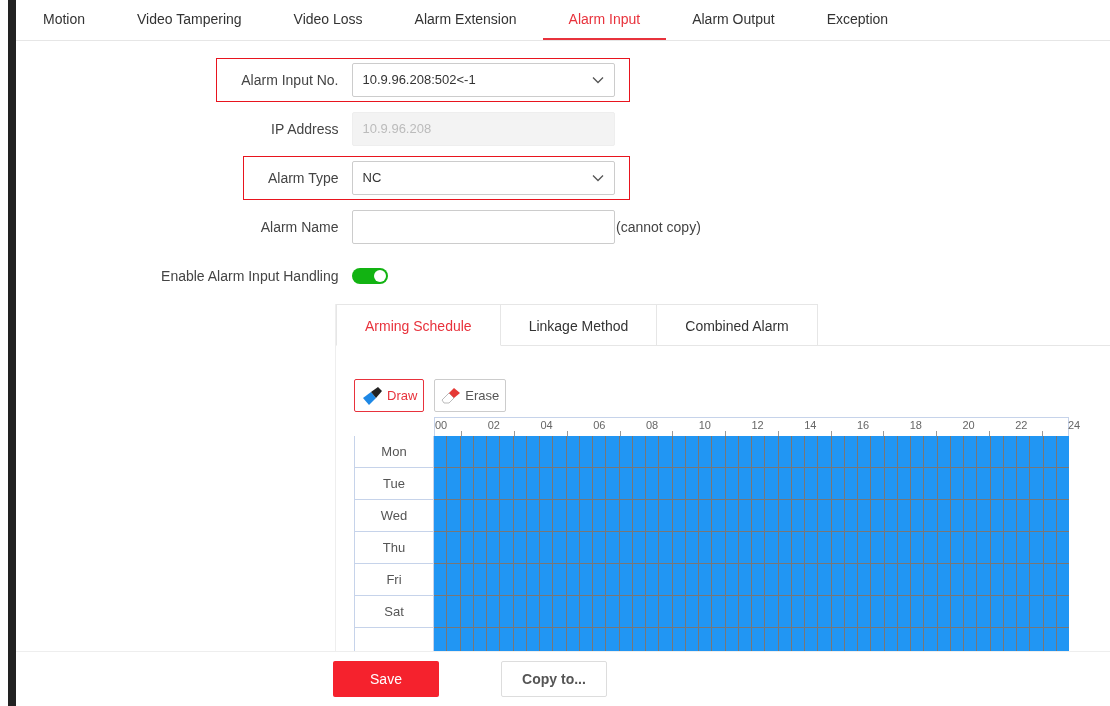 This screenshot has width=1110, height=706. What do you see at coordinates (305, 128) in the screenshot?
I see `field-label: IP Address` at bounding box center [305, 128].